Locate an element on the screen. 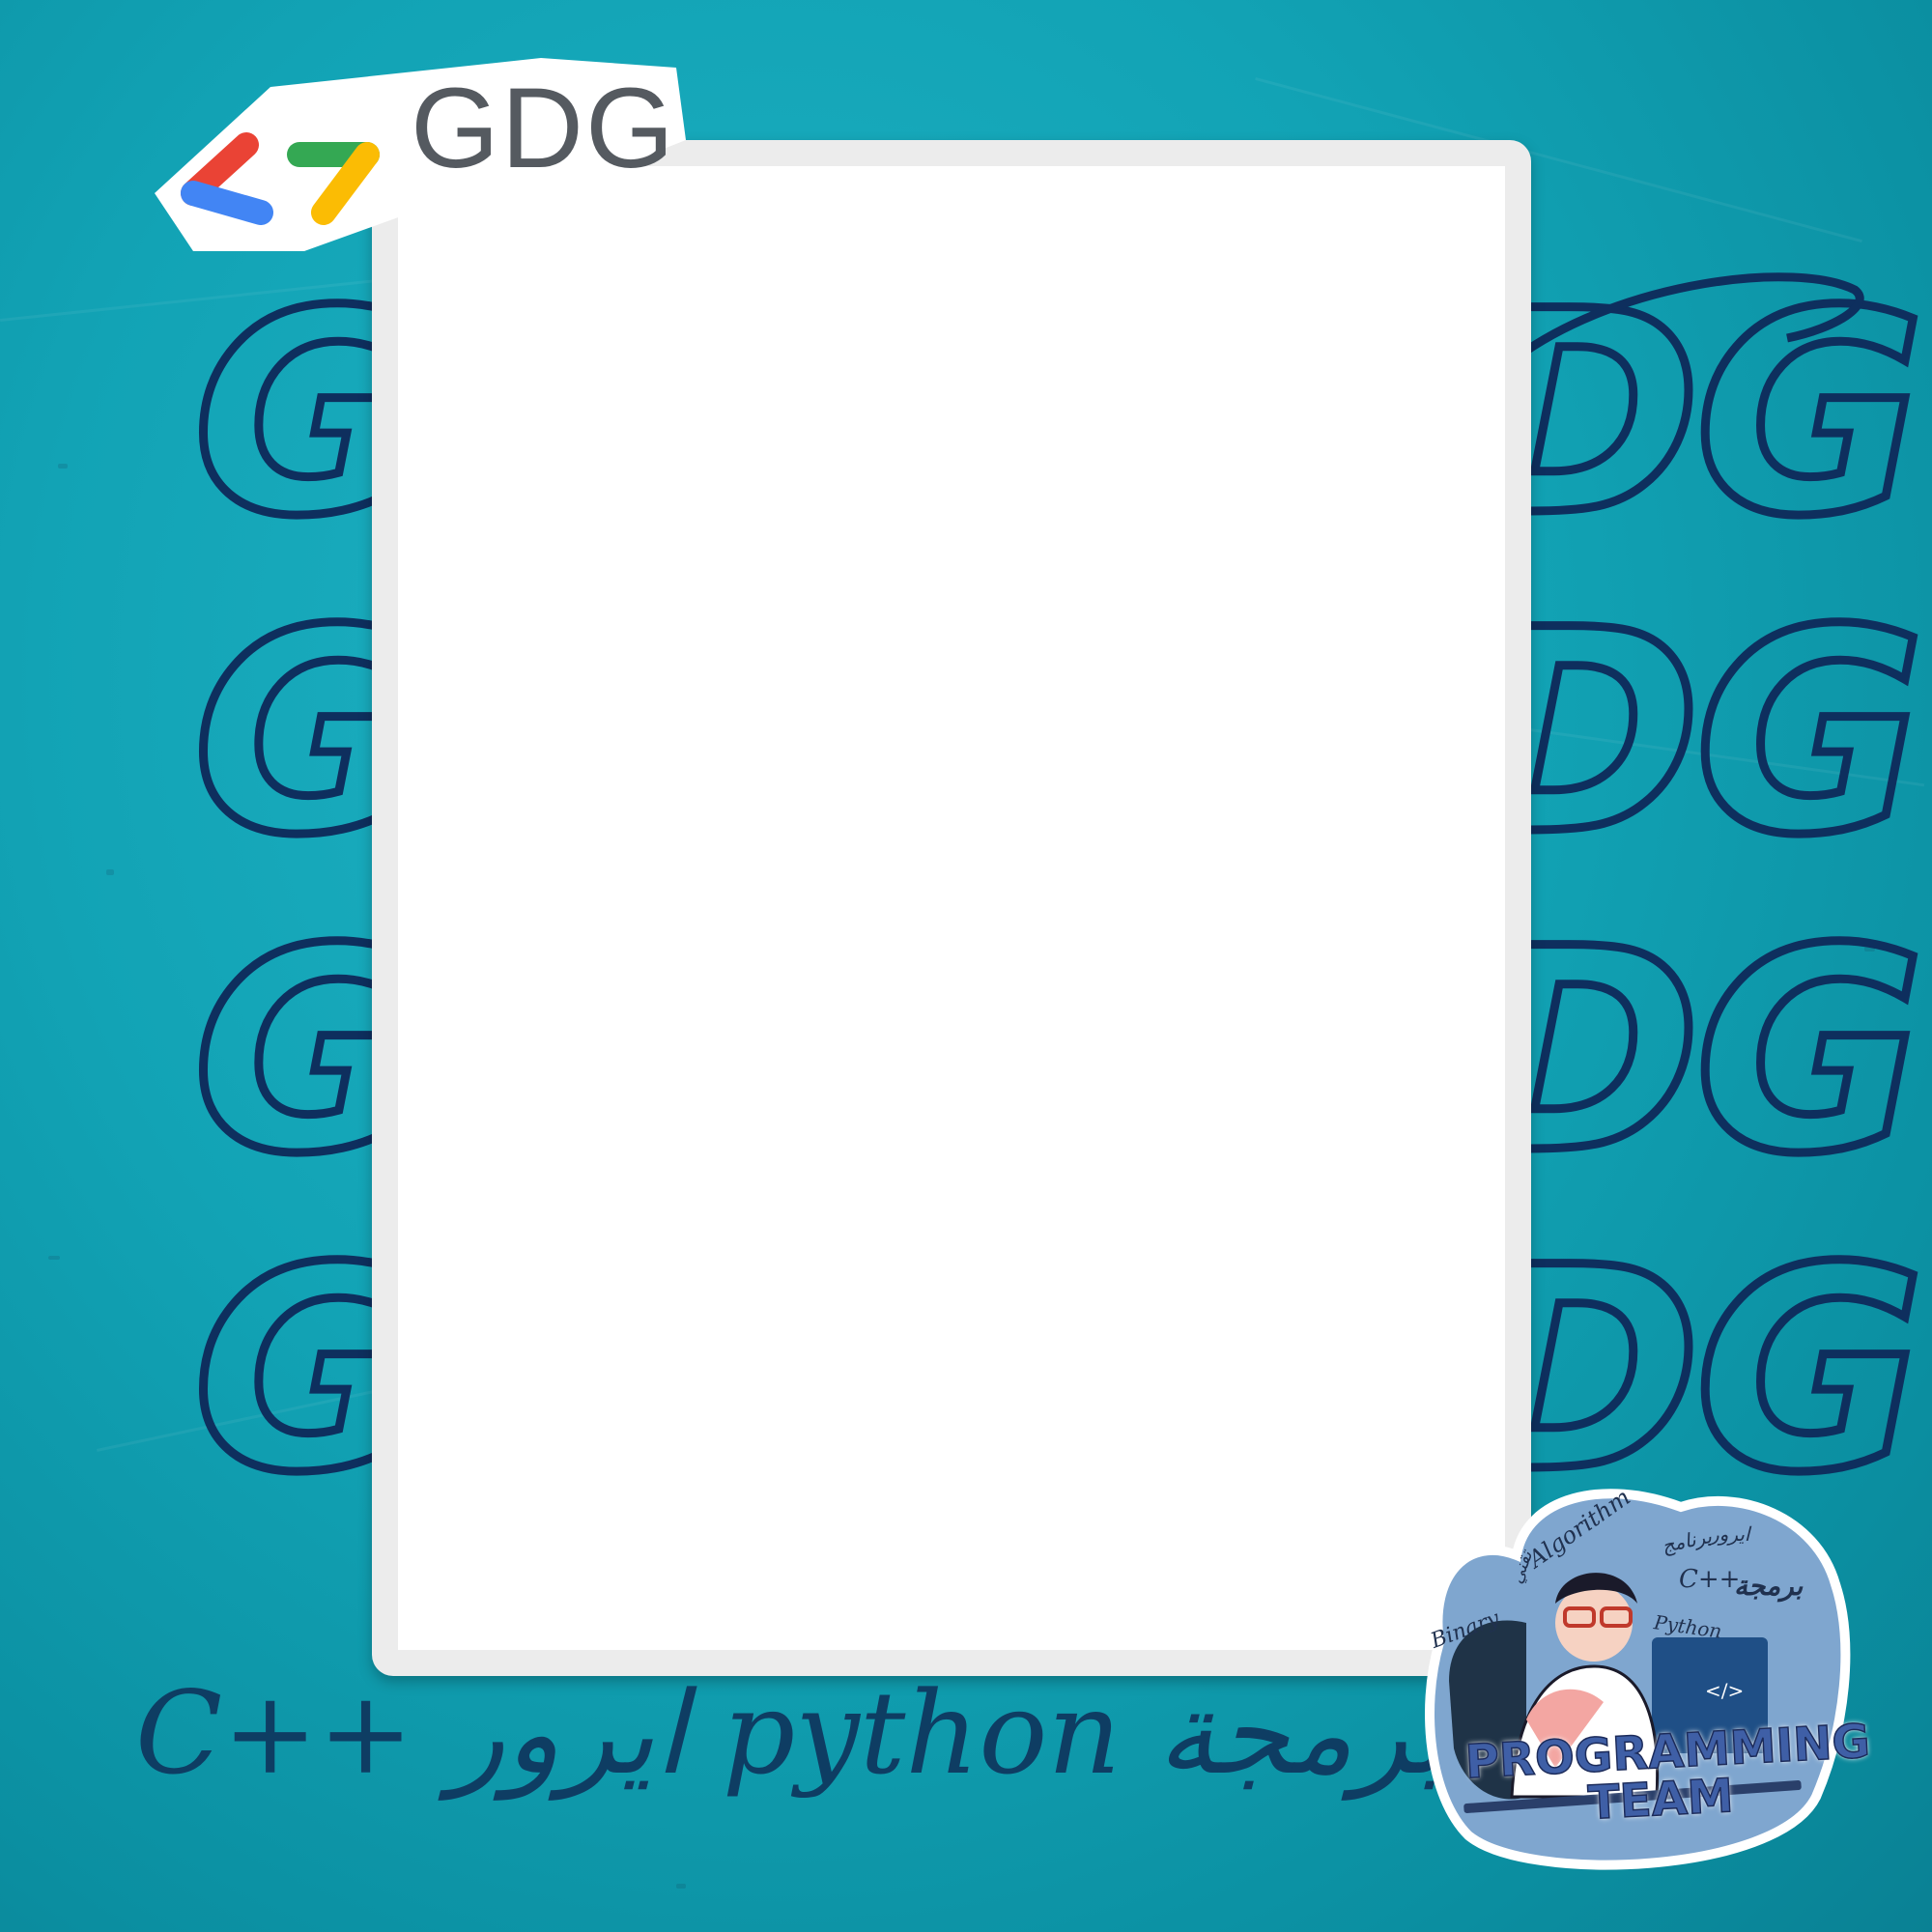 Image resolution: width=1932 pixels, height=1932 pixels. programming-team-badge is located at coordinates (1638, 1679).